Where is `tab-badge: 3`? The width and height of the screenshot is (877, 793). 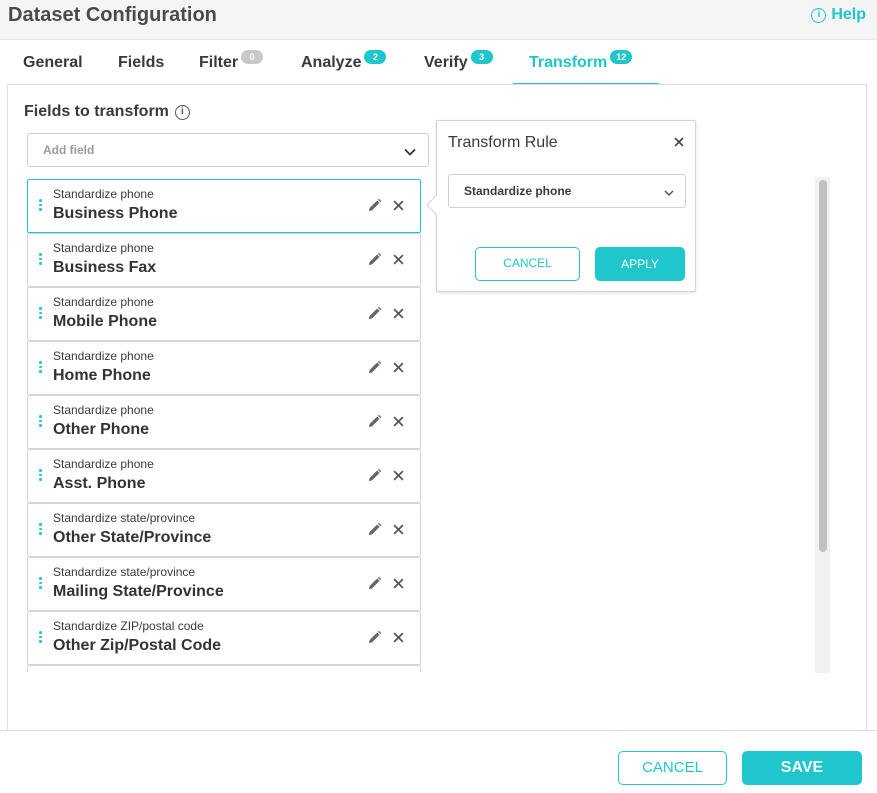
tab-badge: 3 is located at coordinates (481, 57).